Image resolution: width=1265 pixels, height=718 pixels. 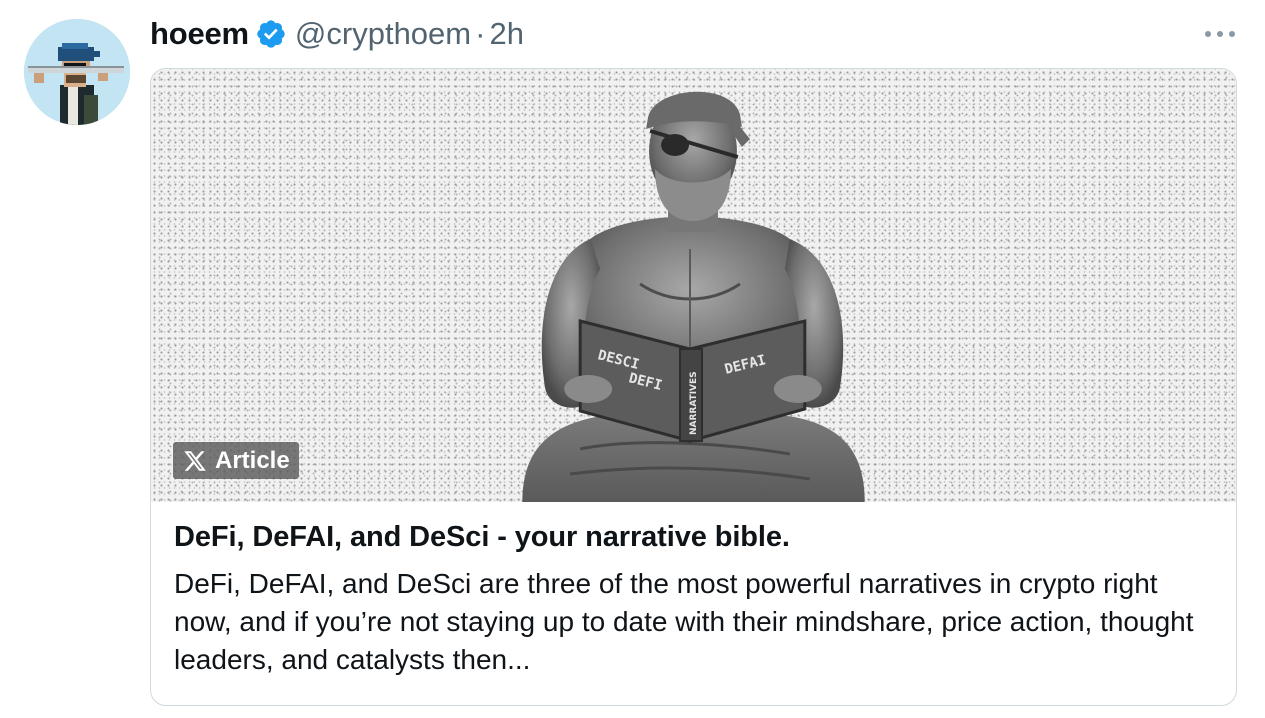 I want to click on tweet-header: hoeem @crypthoem · 2h, so click(x=337, y=34).